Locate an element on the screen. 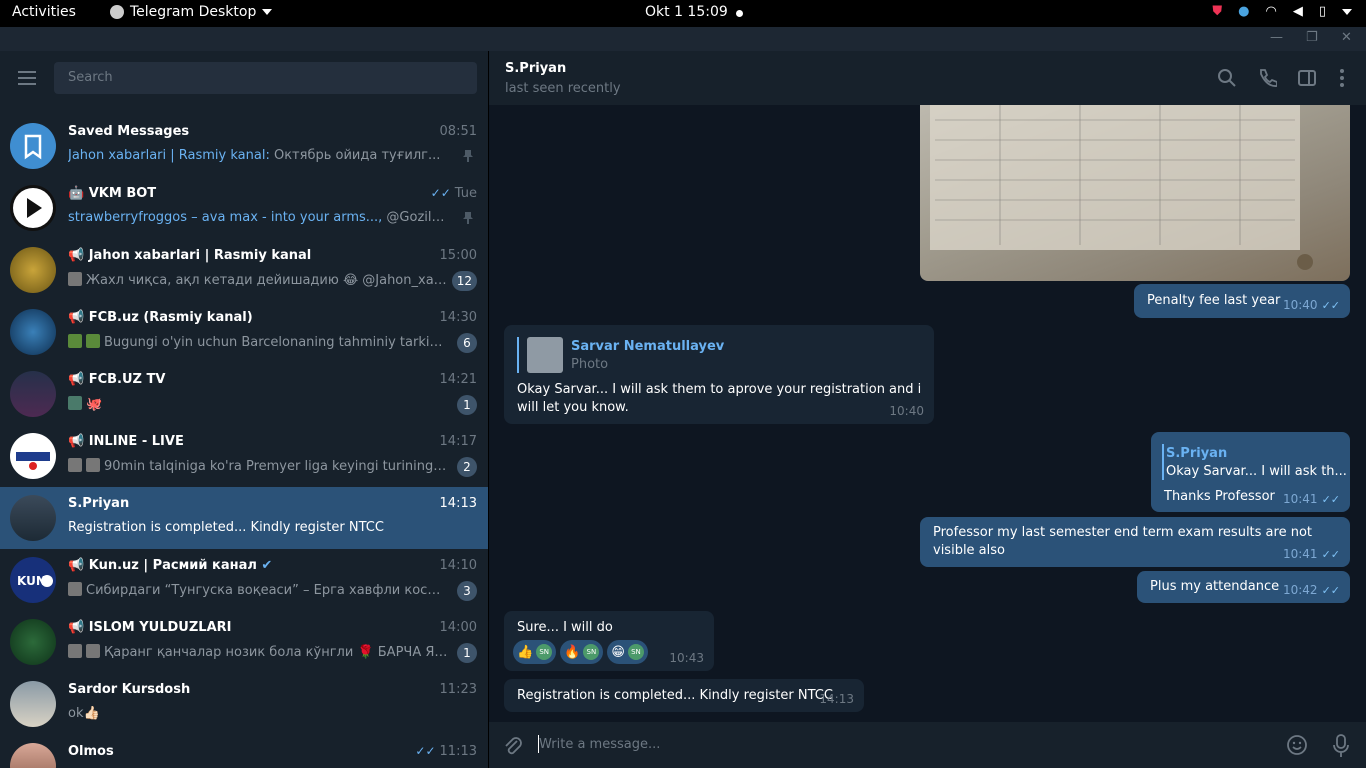 The image size is (1366, 768). bot-icon: 🤖 is located at coordinates (78, 193).